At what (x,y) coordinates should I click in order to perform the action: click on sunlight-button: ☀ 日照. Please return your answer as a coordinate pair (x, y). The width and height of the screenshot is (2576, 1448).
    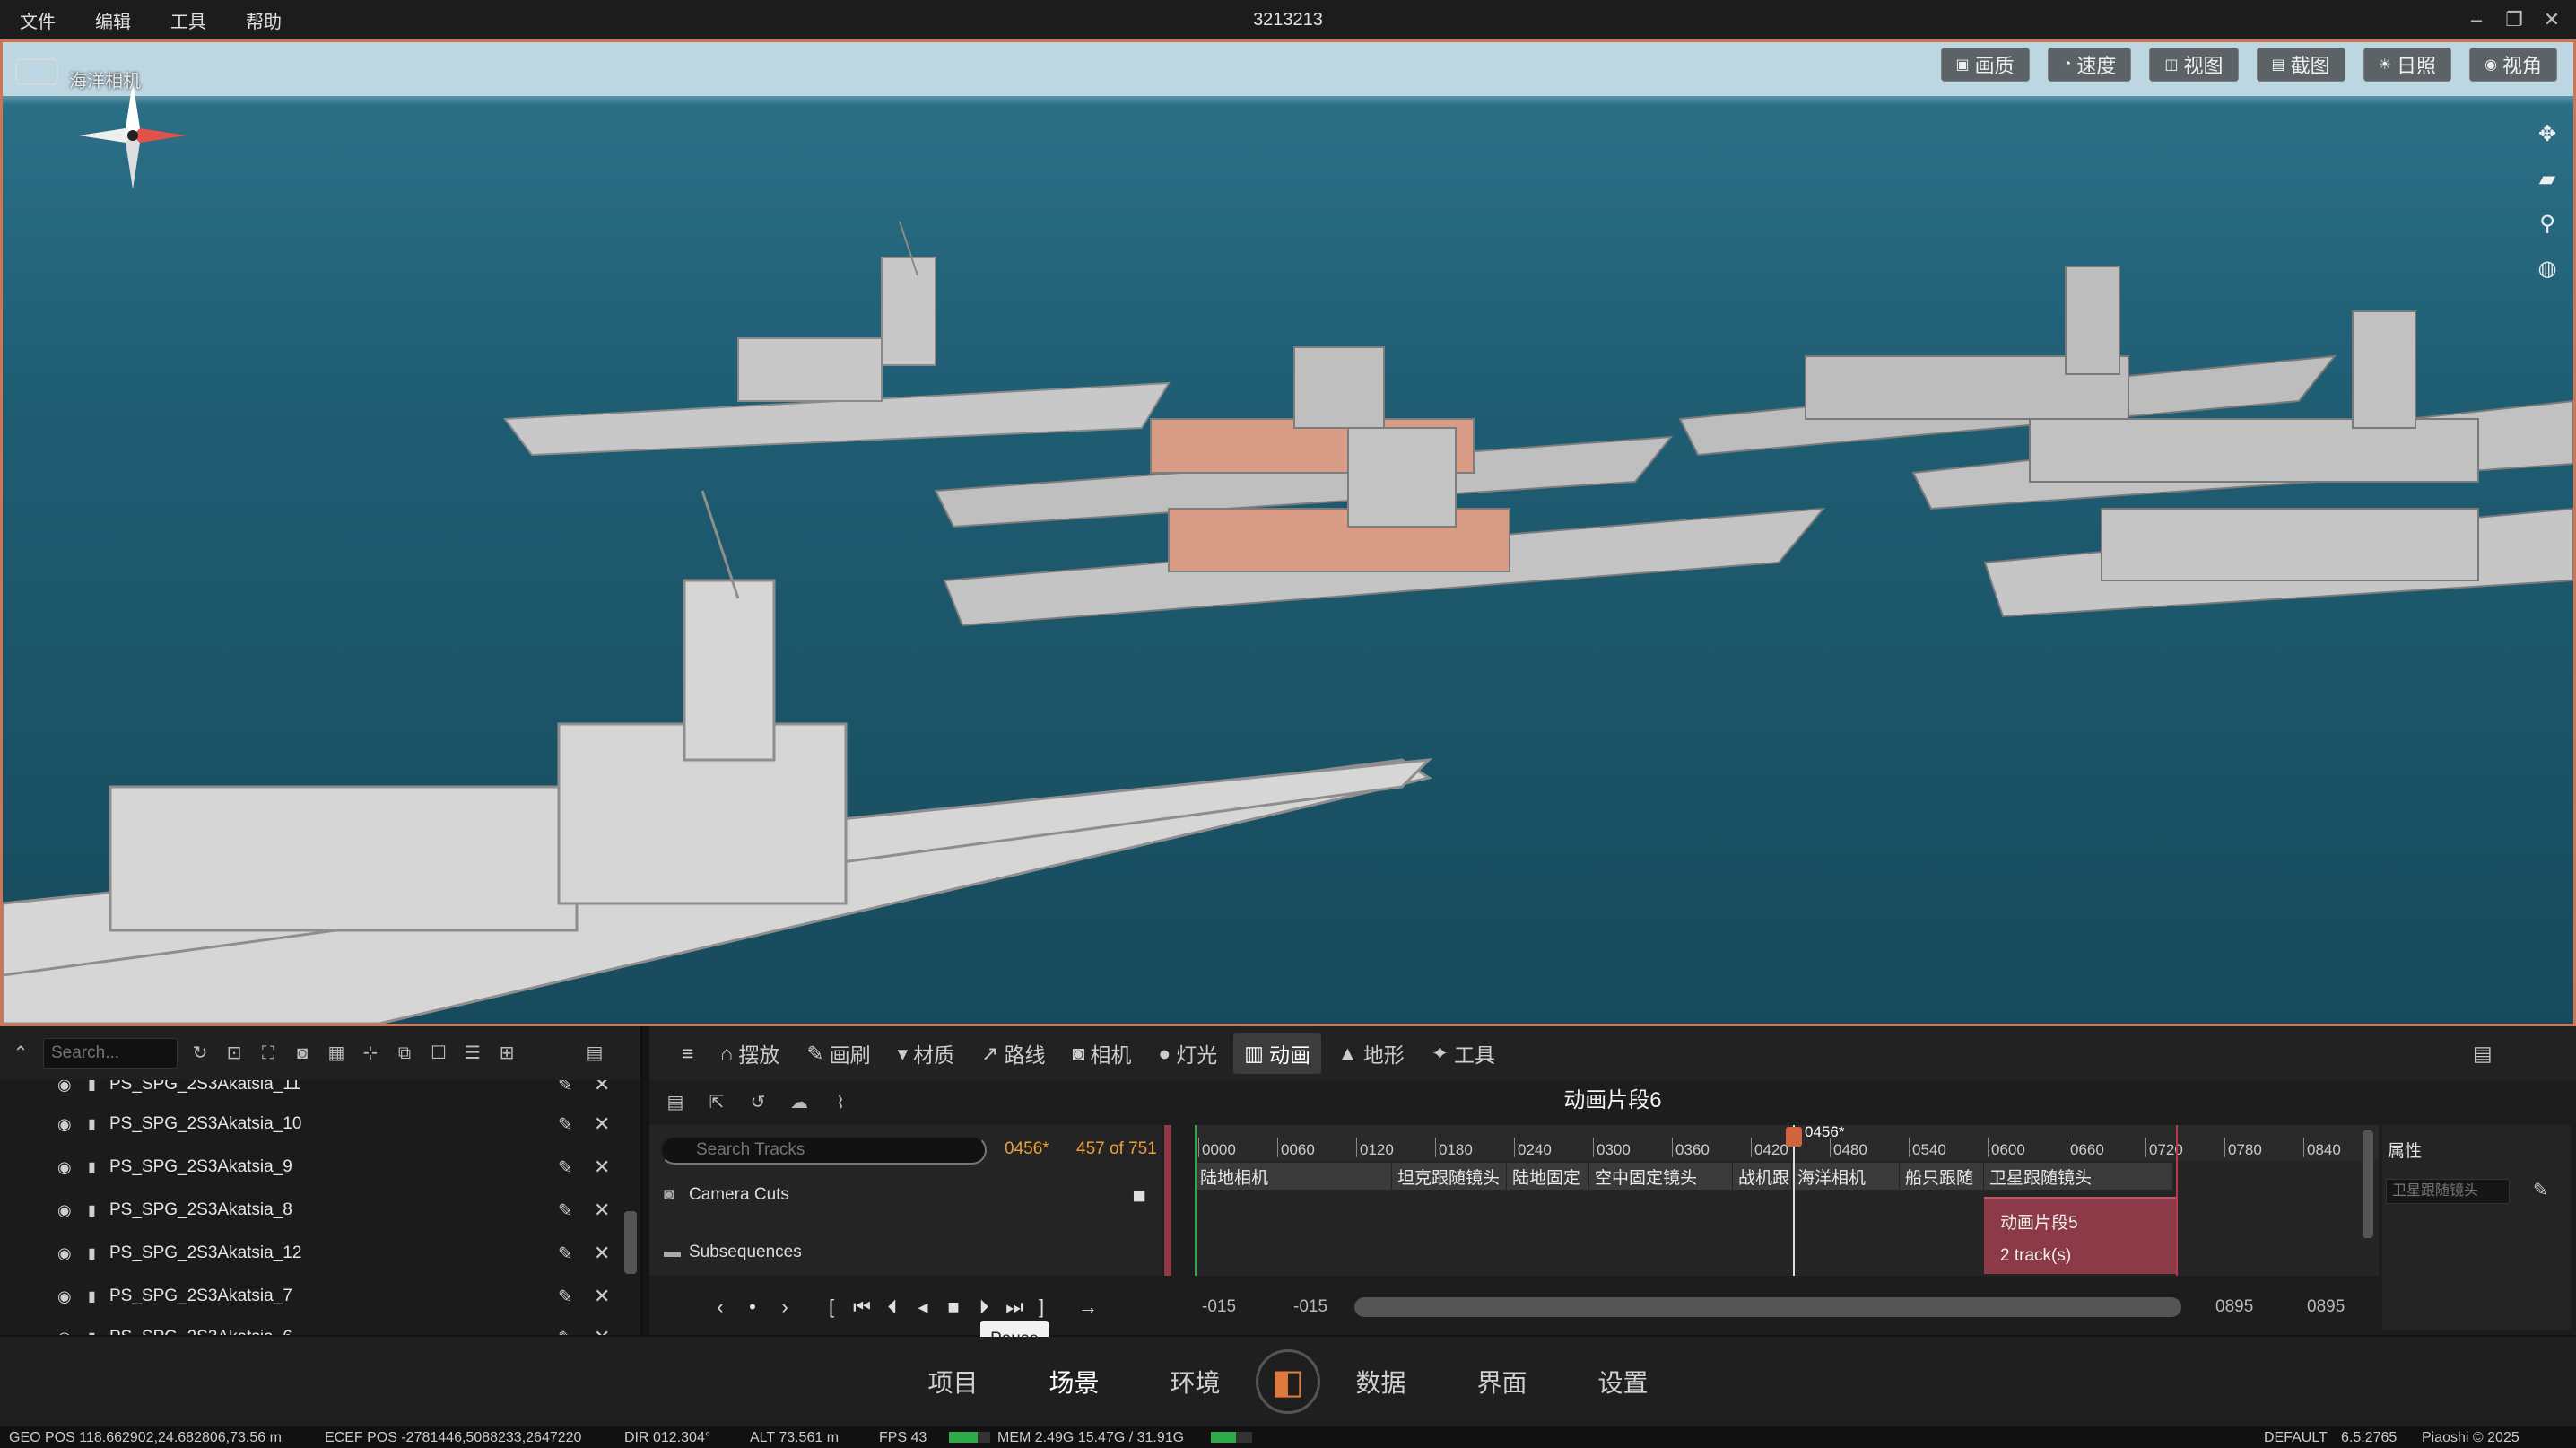
    Looking at the image, I should click on (2407, 65).